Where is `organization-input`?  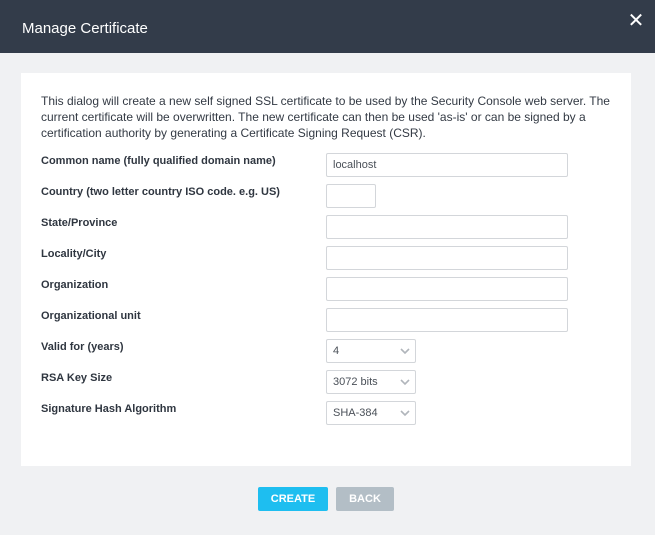 organization-input is located at coordinates (447, 289).